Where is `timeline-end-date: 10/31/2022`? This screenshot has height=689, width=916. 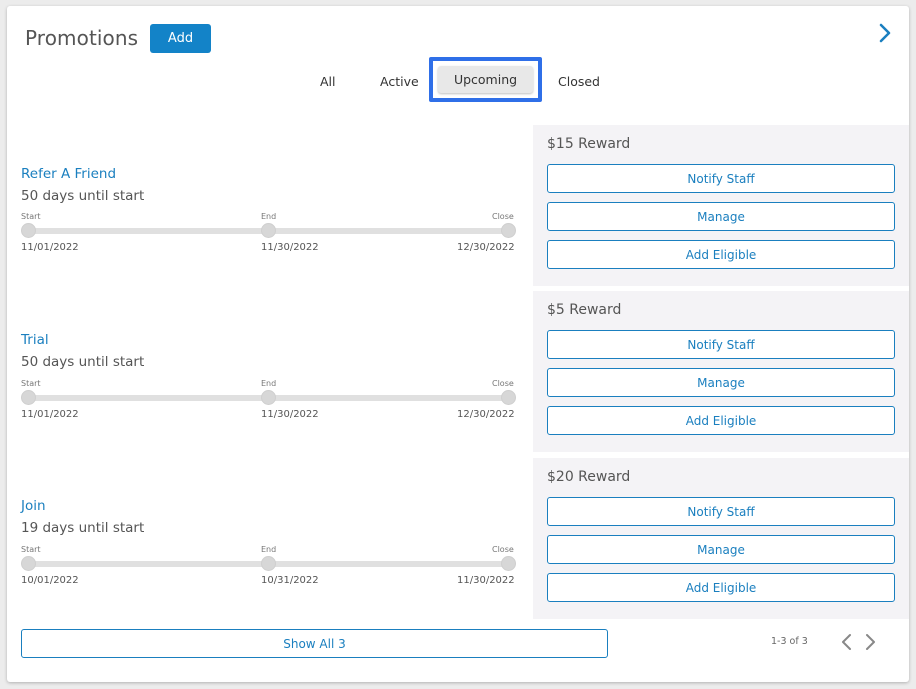
timeline-end-date: 10/31/2022 is located at coordinates (290, 580).